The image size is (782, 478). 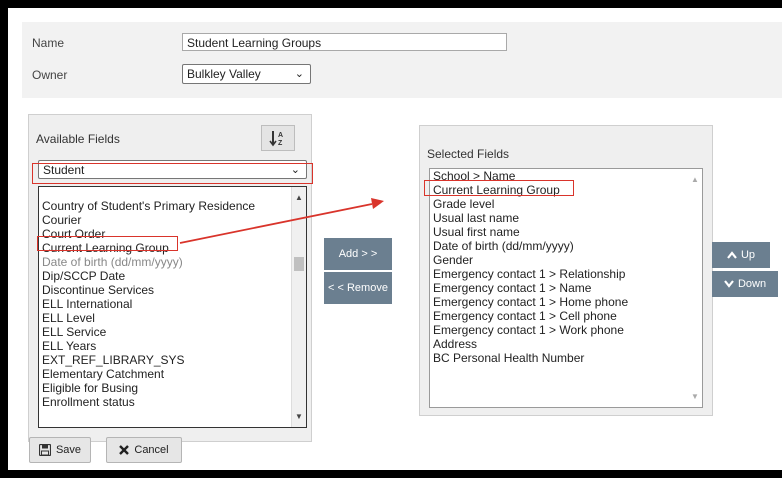 I want to click on annotation-arrow, so click(x=281, y=221).